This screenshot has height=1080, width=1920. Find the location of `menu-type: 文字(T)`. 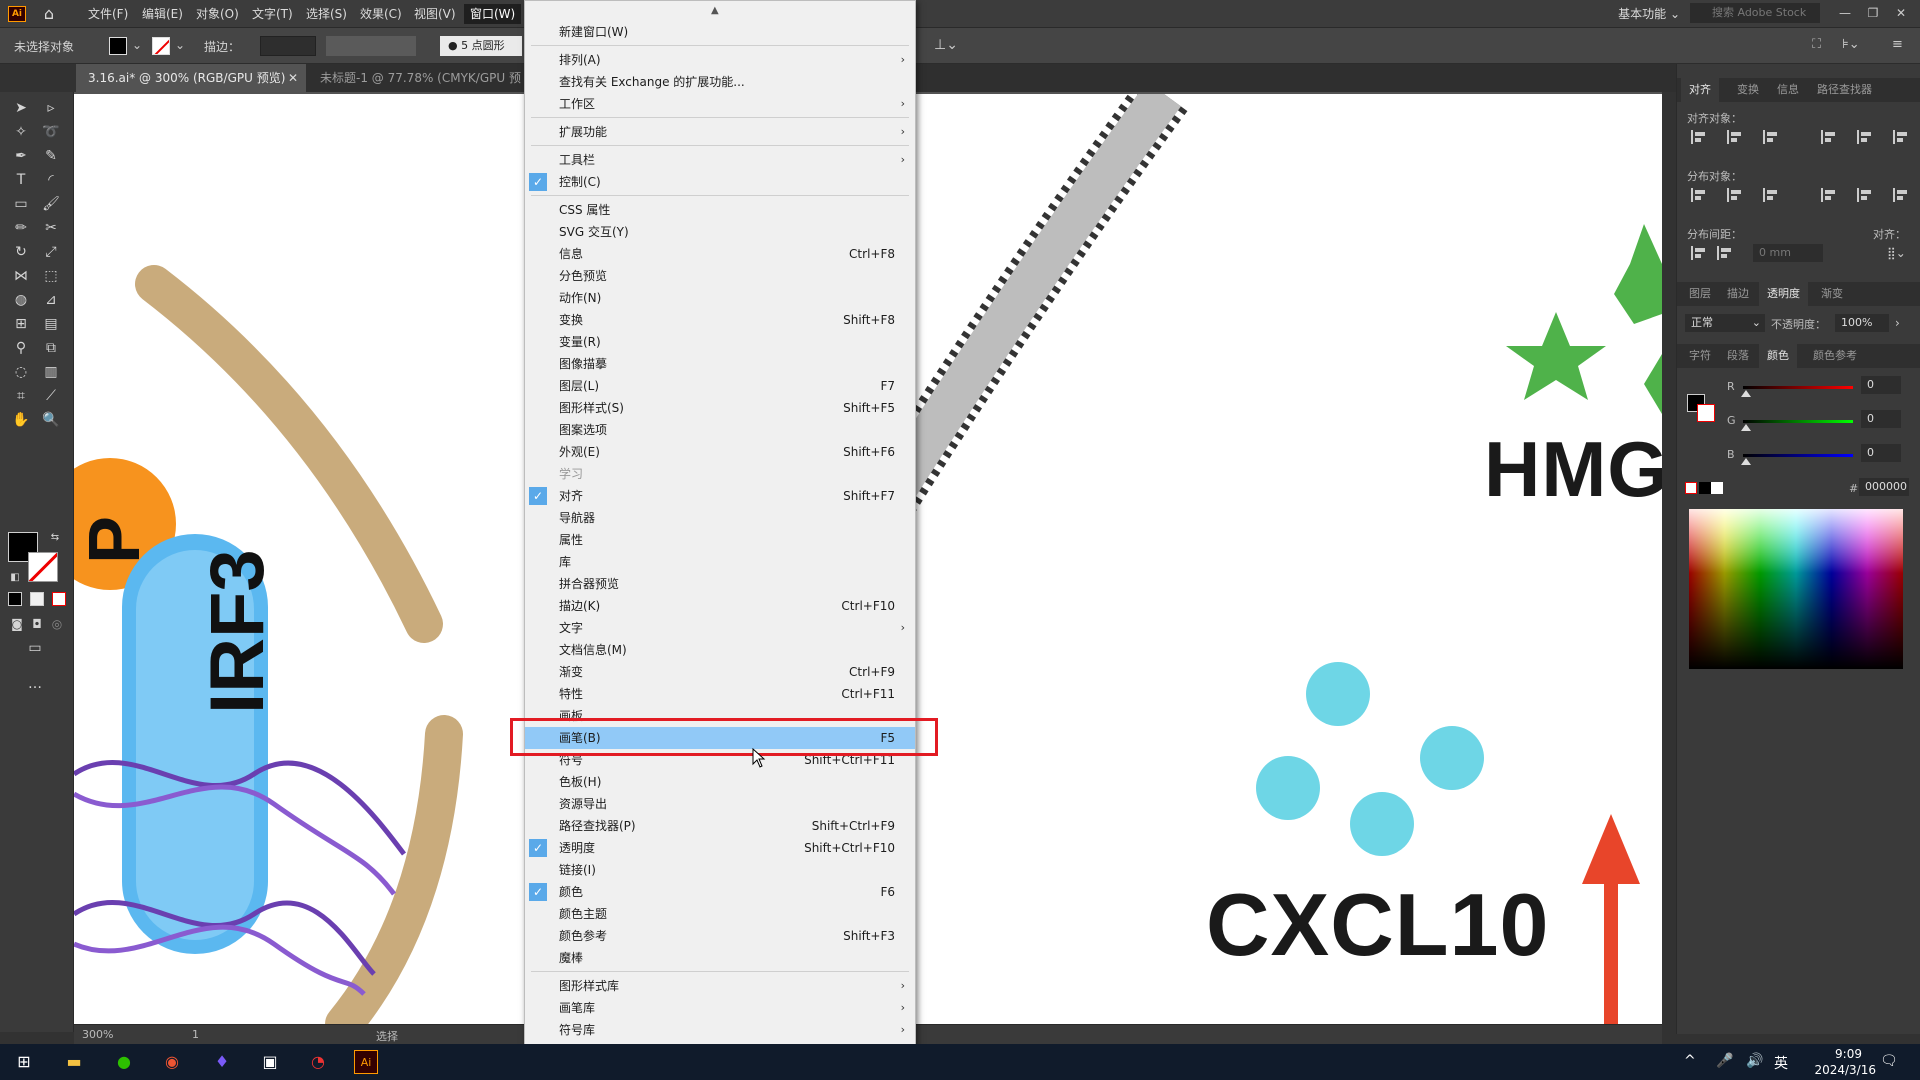

menu-type: 文字(T) is located at coordinates (272, 14).